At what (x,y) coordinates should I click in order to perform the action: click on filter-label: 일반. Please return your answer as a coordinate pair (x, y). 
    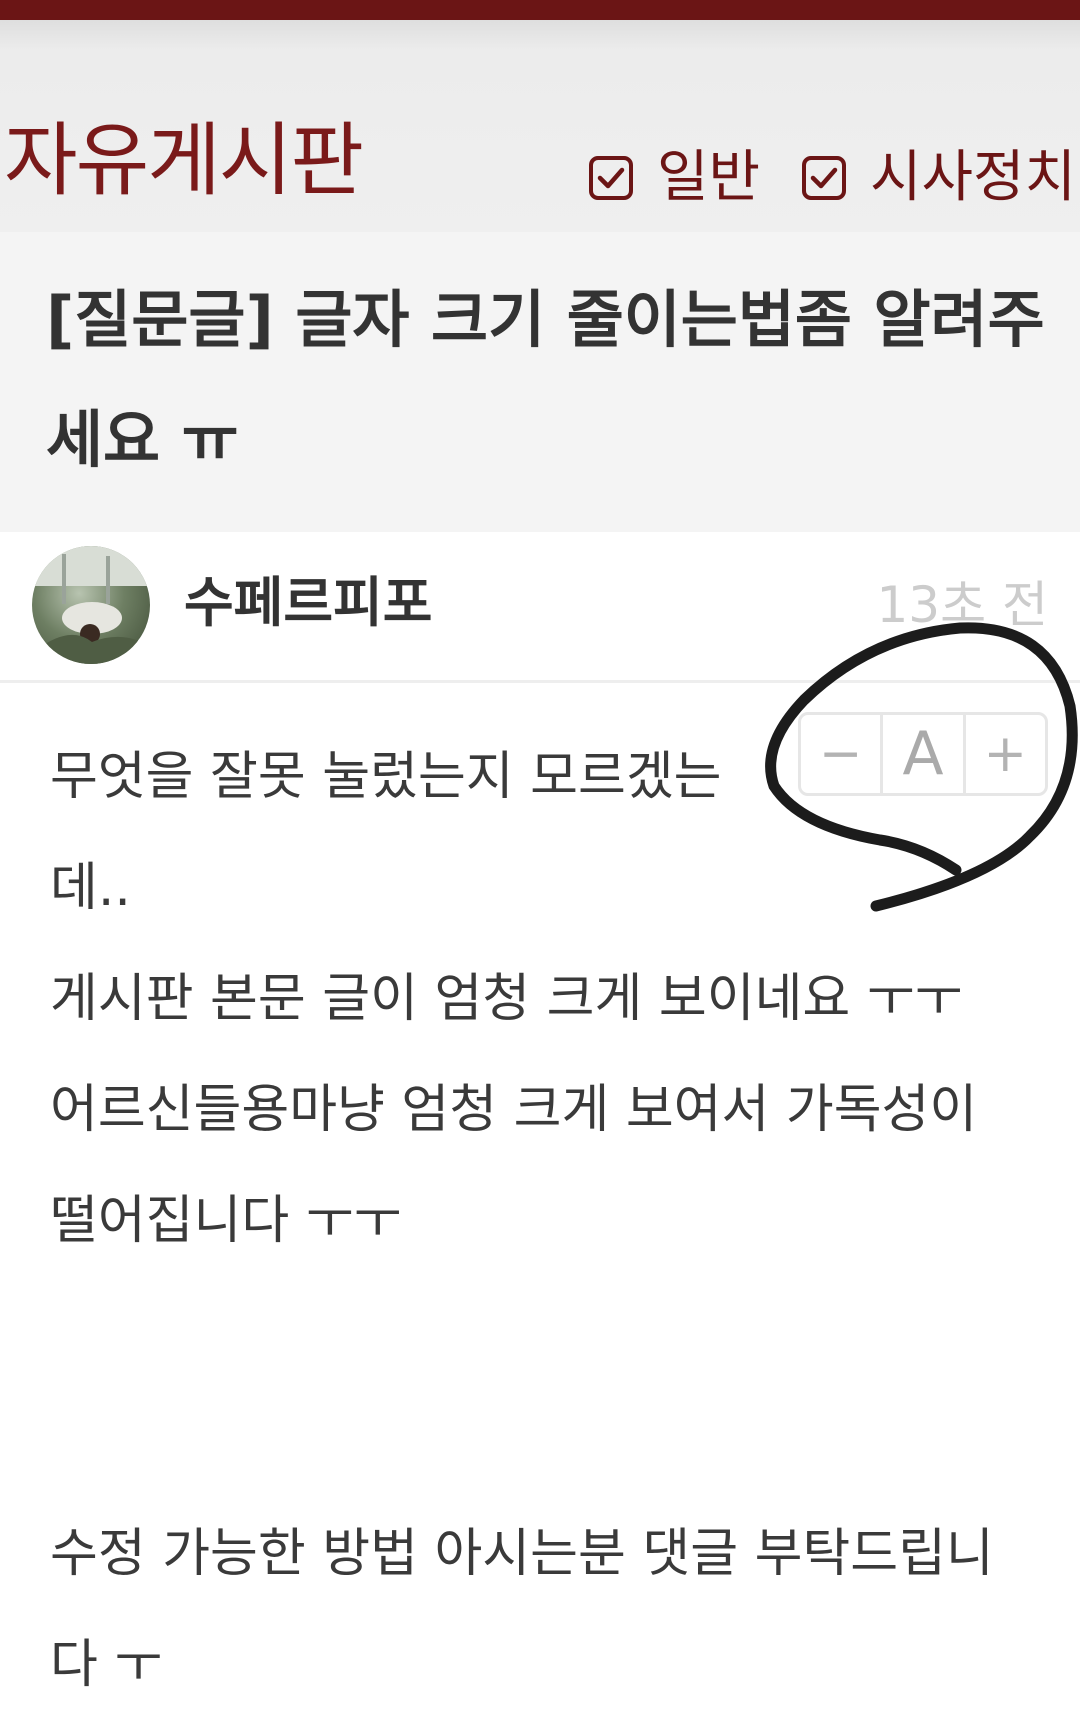
    Looking at the image, I should click on (709, 177).